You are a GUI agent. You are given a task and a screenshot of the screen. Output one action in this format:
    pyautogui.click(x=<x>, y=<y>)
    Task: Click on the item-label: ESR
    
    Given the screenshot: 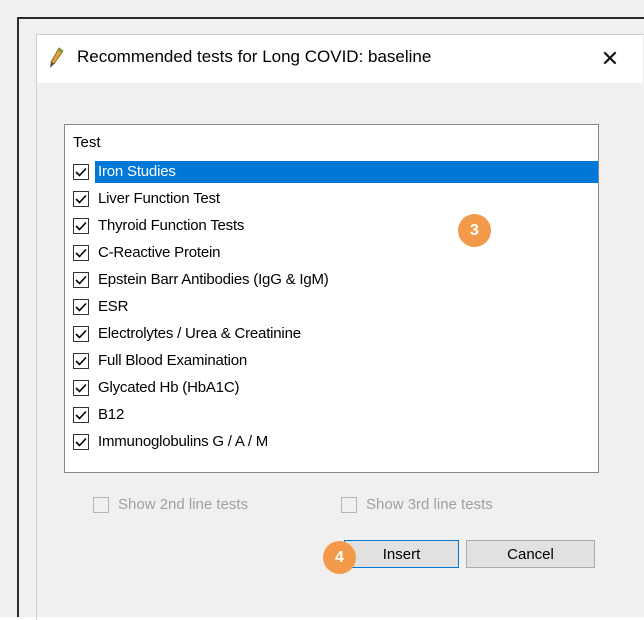 What is the action you would take?
    pyautogui.click(x=113, y=306)
    